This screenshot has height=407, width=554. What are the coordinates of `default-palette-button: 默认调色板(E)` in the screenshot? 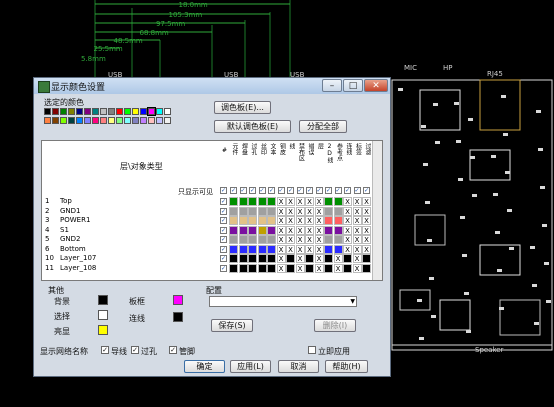 It's located at (252, 126).